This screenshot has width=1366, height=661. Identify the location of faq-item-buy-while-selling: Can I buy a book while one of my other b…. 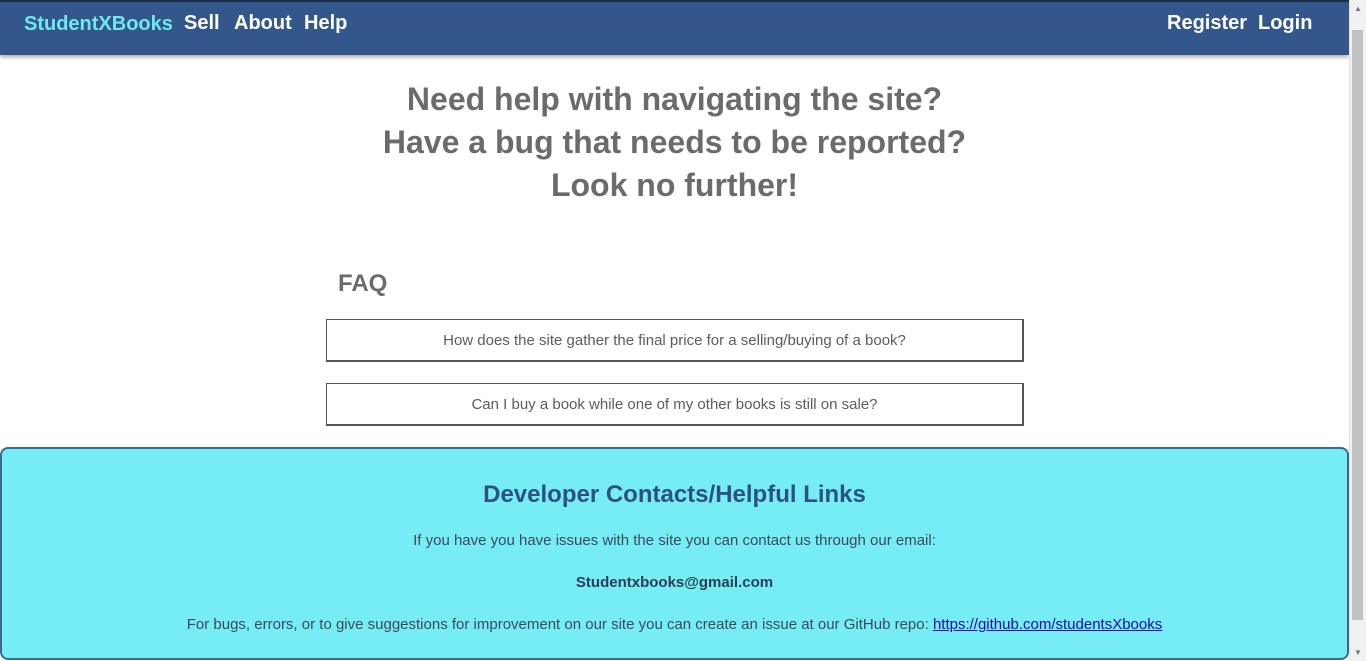
(675, 404).